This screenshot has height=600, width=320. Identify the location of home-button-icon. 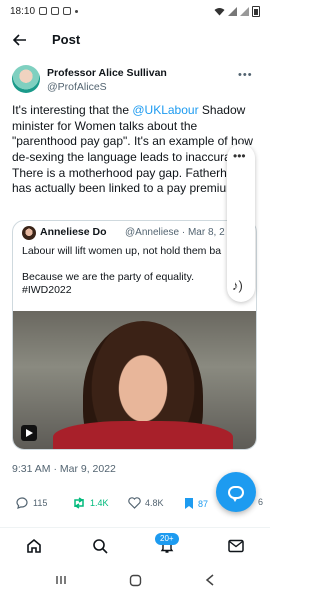
(135, 582).